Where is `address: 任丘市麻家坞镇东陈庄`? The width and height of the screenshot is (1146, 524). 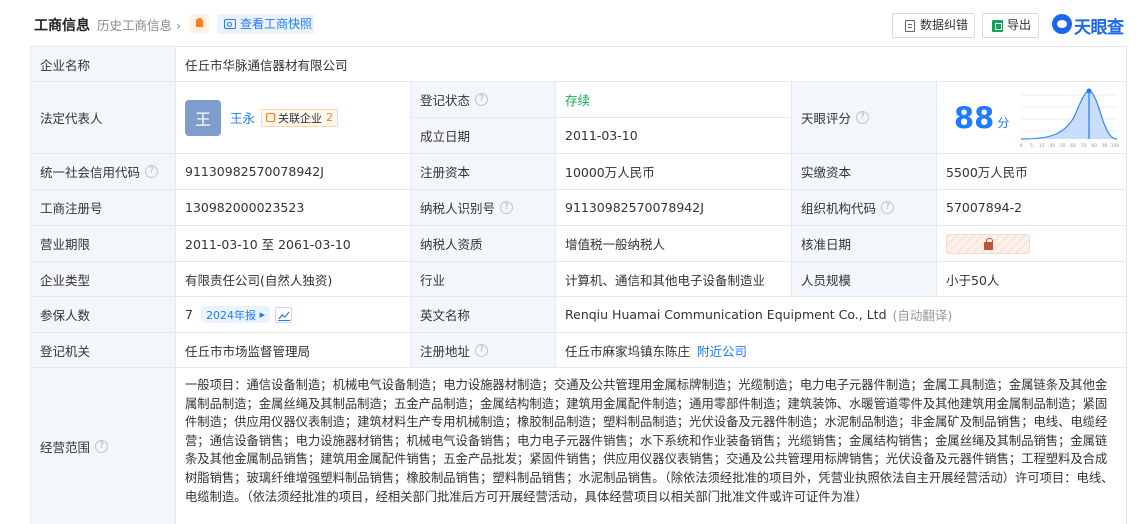 address: 任丘市麻家坞镇东陈庄 is located at coordinates (628, 351).